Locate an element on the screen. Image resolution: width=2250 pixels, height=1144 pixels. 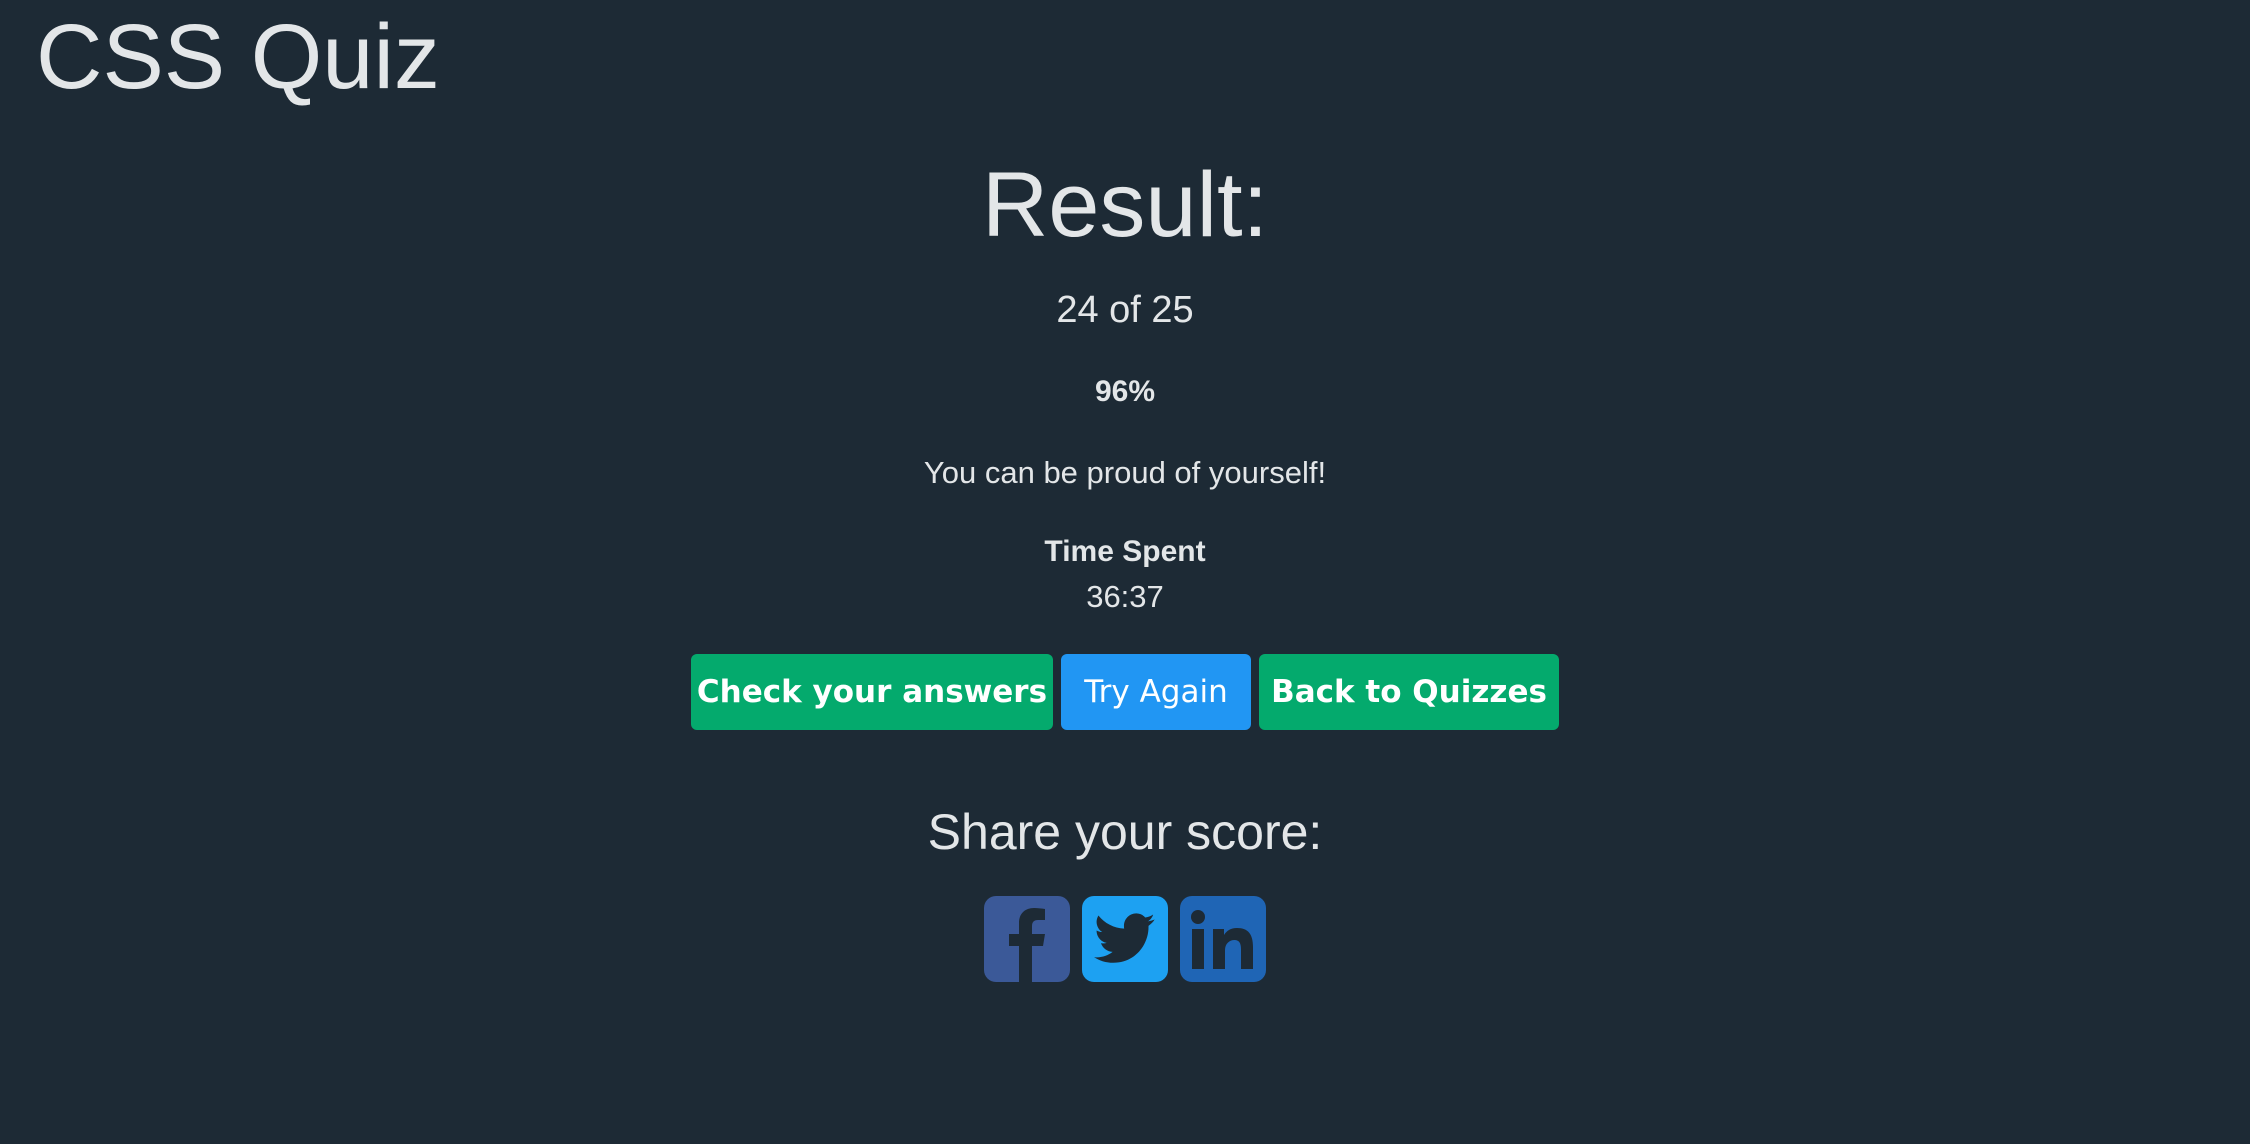
score-percentage: 96% is located at coordinates (1125, 391).